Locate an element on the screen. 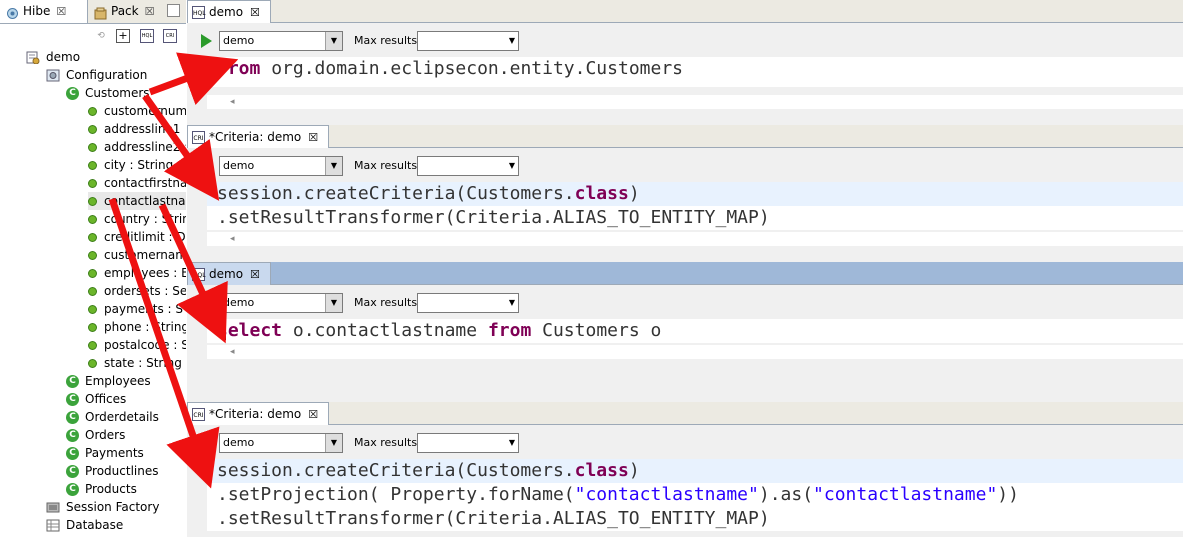 The image size is (1183, 537). collapse-all-icon: + is located at coordinates (123, 36).